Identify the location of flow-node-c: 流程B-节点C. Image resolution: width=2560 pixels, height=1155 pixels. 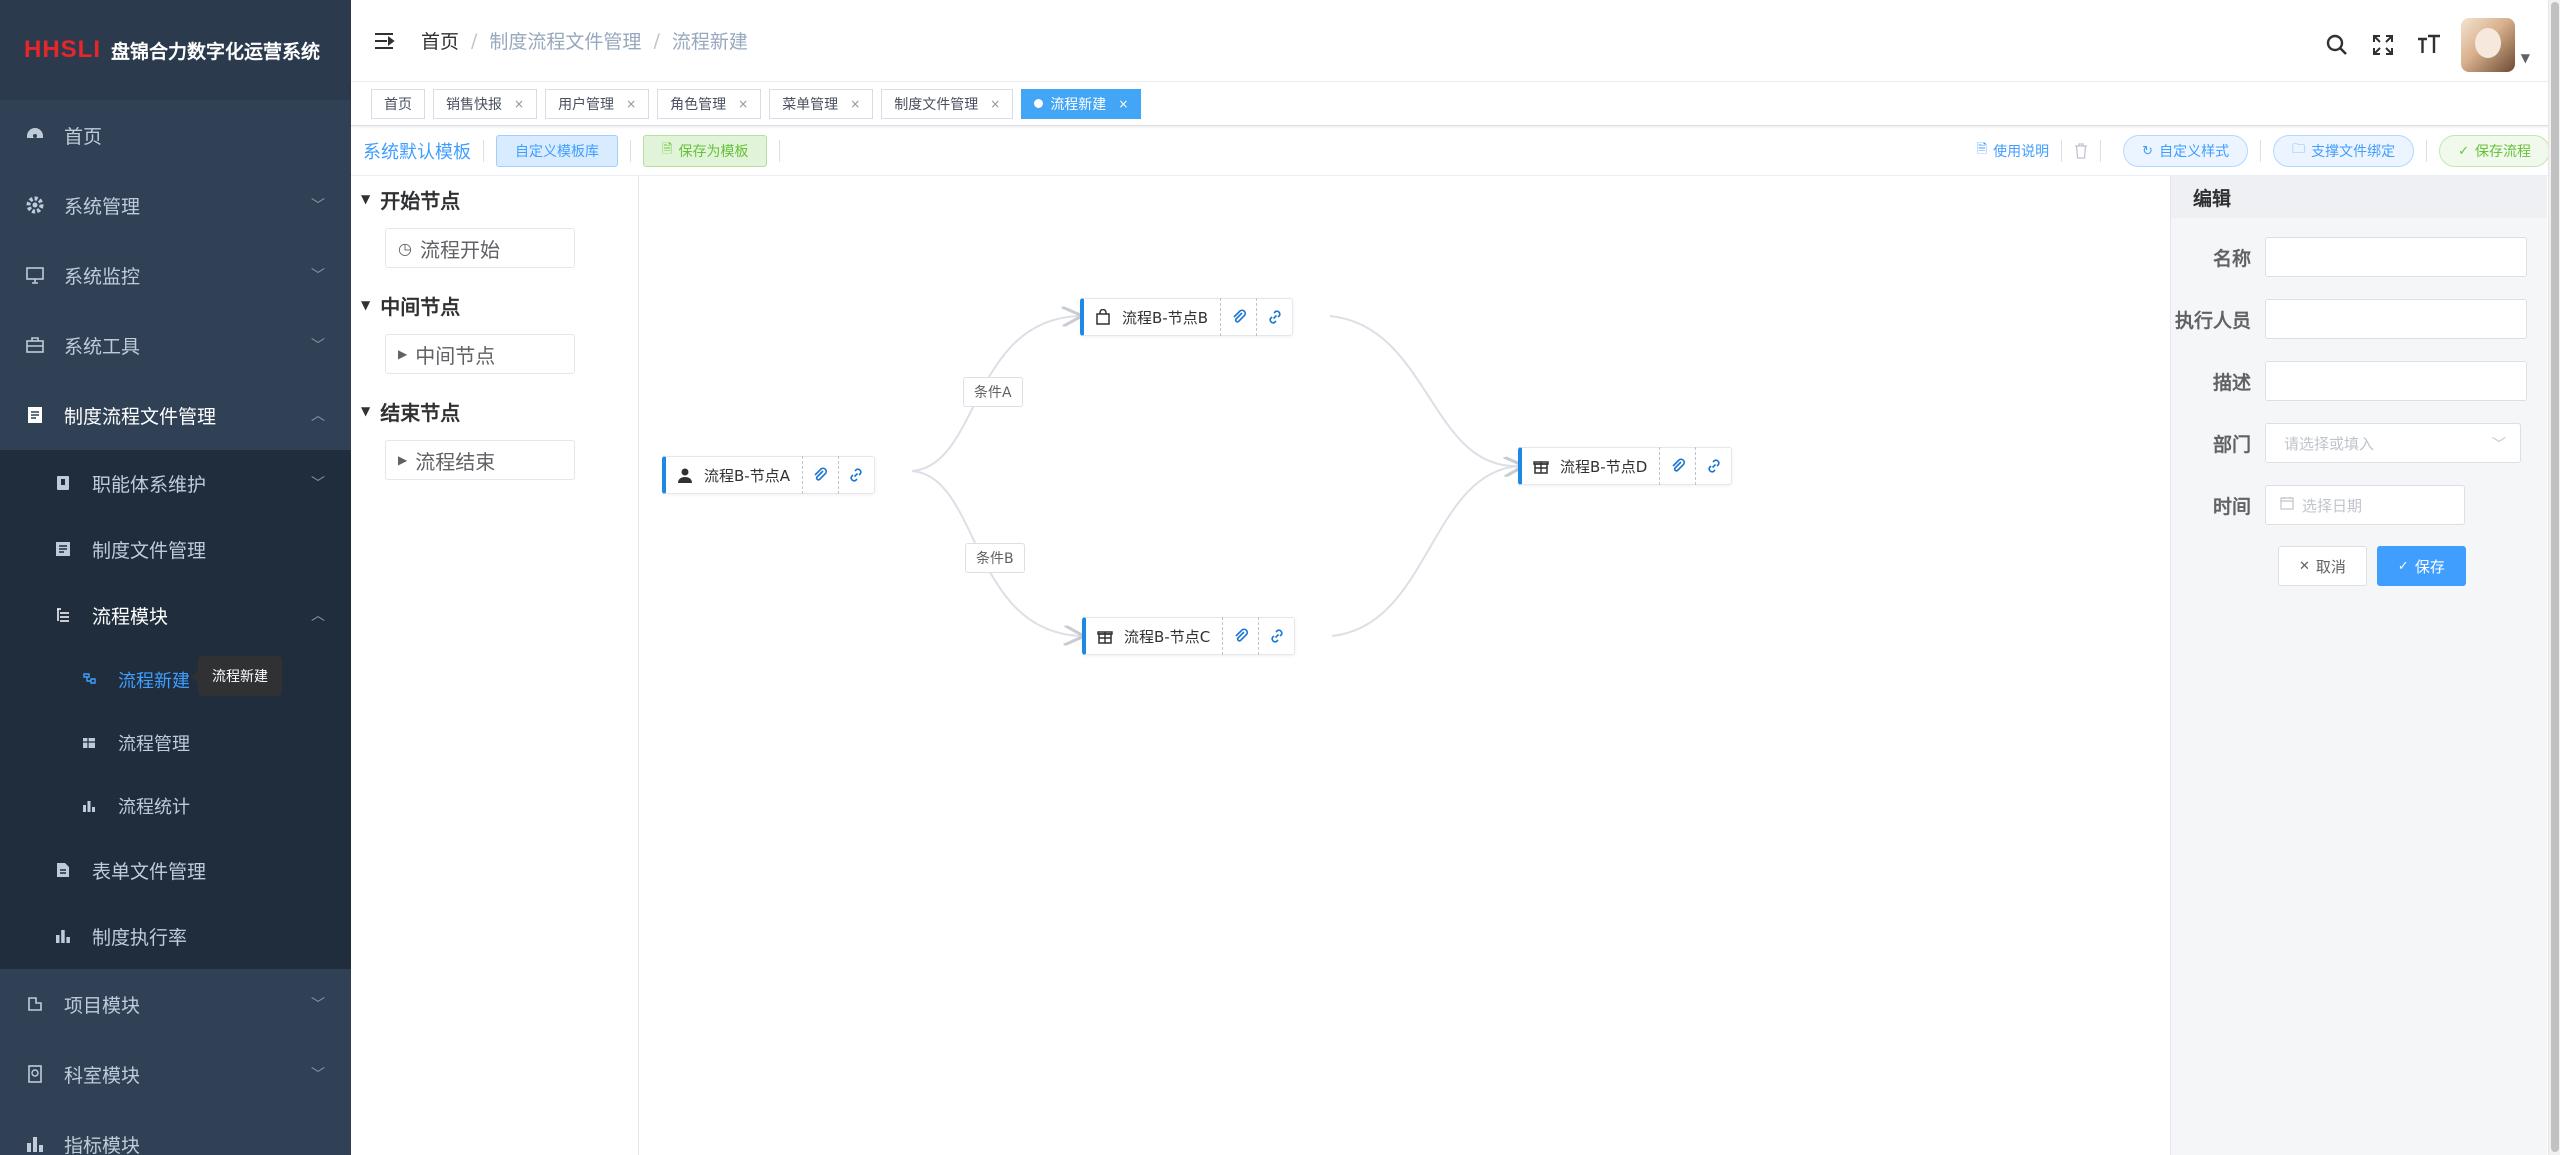
(1189, 636).